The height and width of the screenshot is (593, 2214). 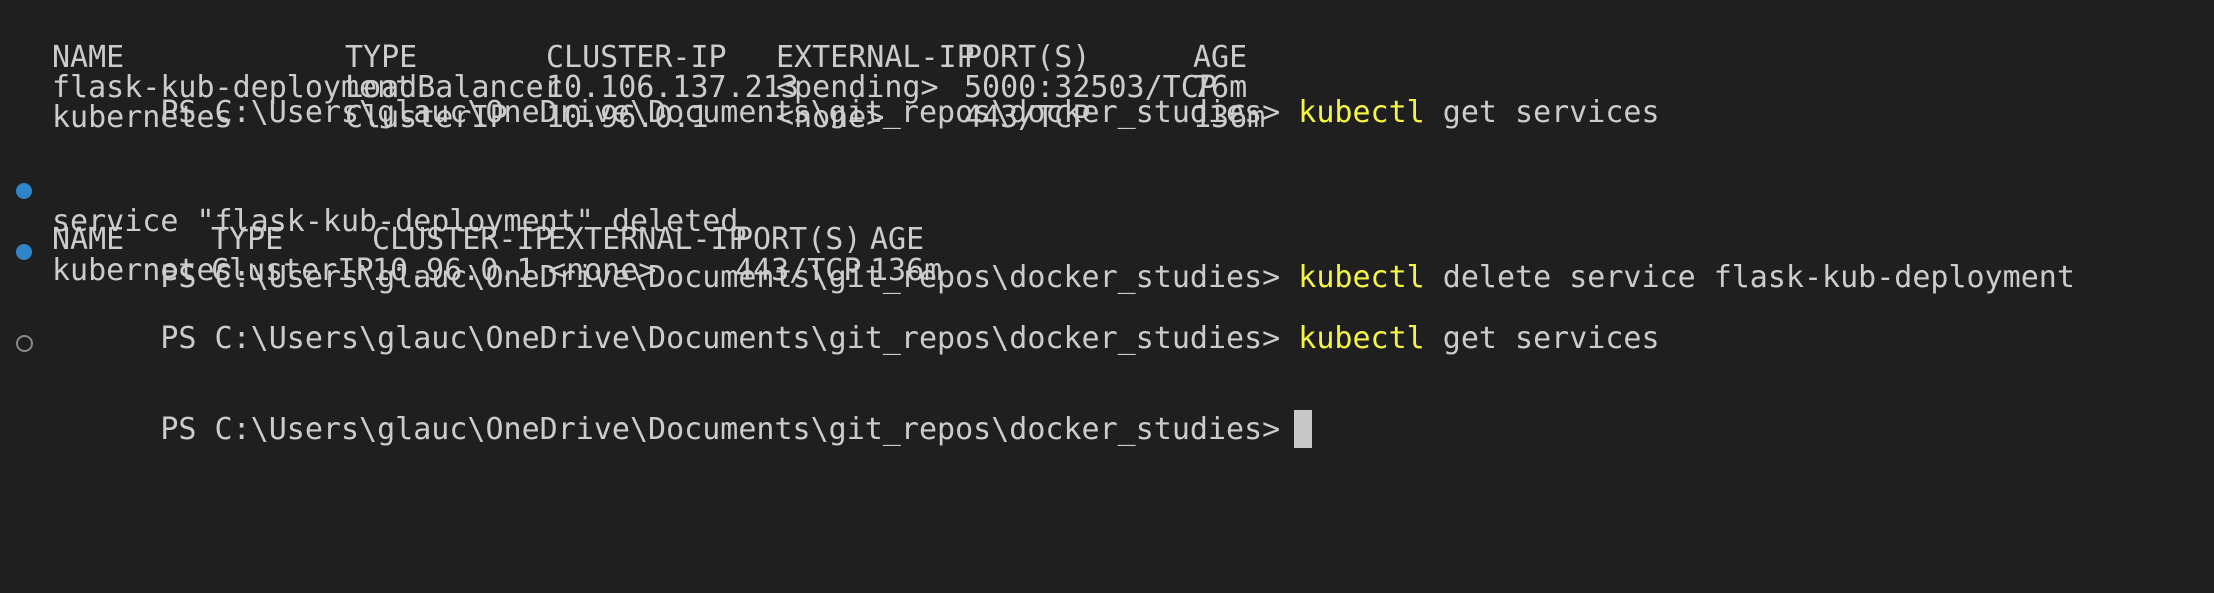 I want to click on command-args: get services, so click(x=1542, y=338).